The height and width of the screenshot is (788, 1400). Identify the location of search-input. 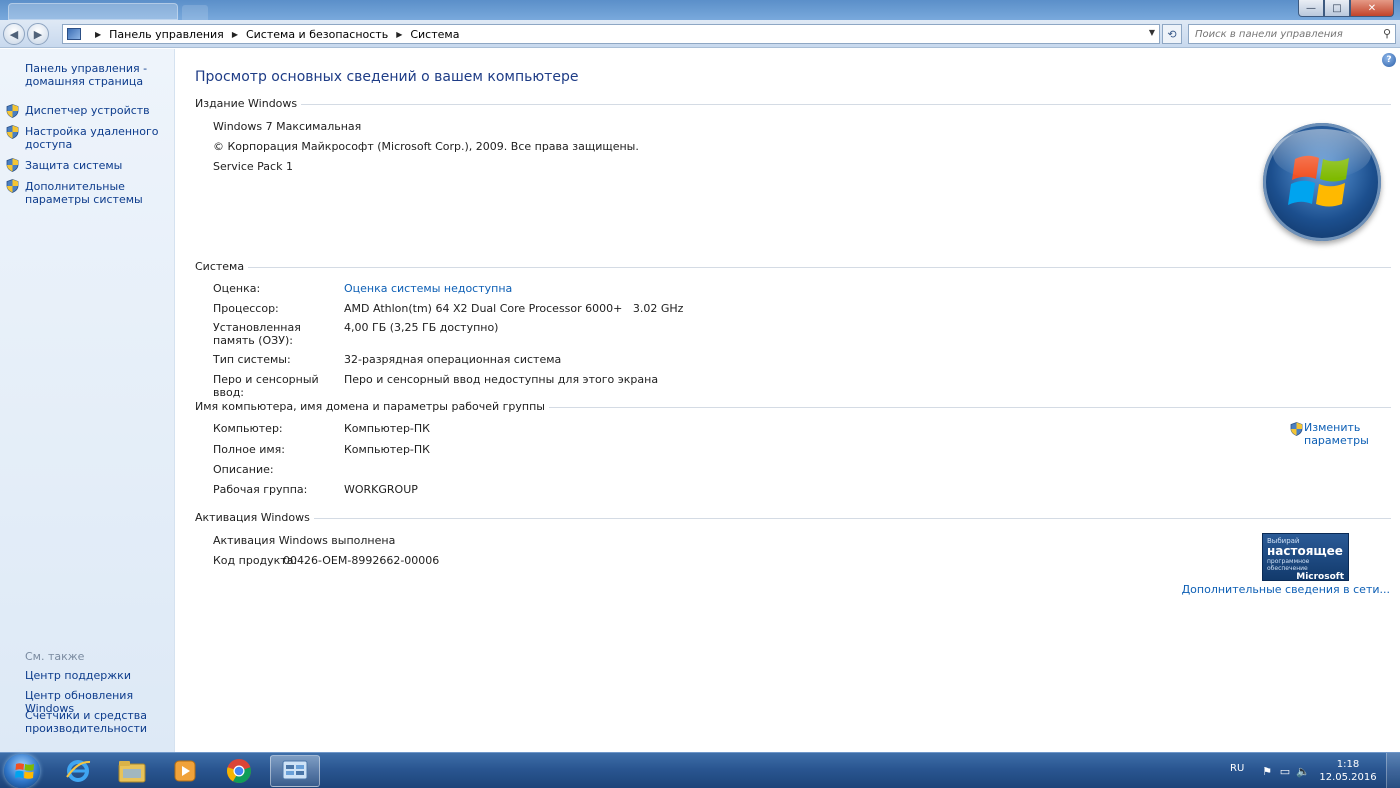
(1285, 34).